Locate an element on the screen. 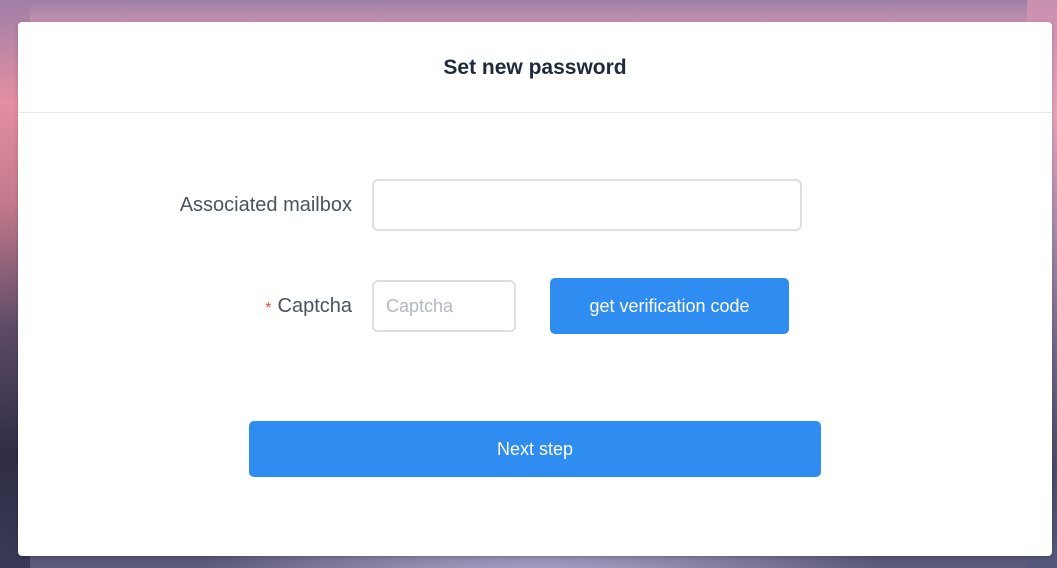  captcha-label: * Captcha is located at coordinates (195, 306).